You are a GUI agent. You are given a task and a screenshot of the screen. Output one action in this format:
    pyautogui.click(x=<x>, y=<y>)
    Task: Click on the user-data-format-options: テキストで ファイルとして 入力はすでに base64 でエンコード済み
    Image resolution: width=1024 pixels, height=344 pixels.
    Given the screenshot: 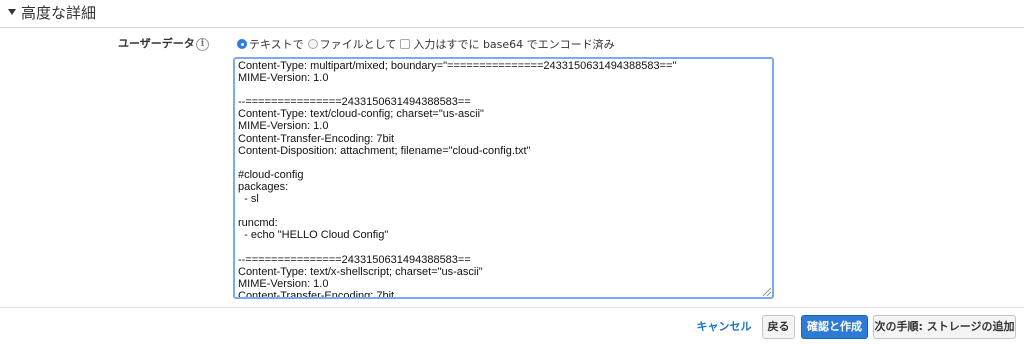 What is the action you would take?
    pyautogui.click(x=428, y=44)
    